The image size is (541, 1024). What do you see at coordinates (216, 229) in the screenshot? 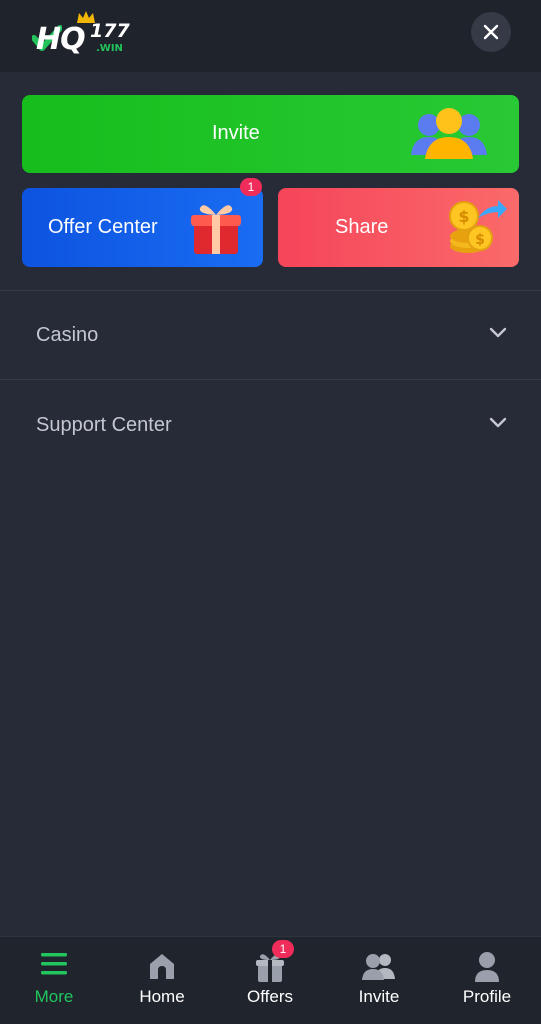
I see `gift-icon` at bounding box center [216, 229].